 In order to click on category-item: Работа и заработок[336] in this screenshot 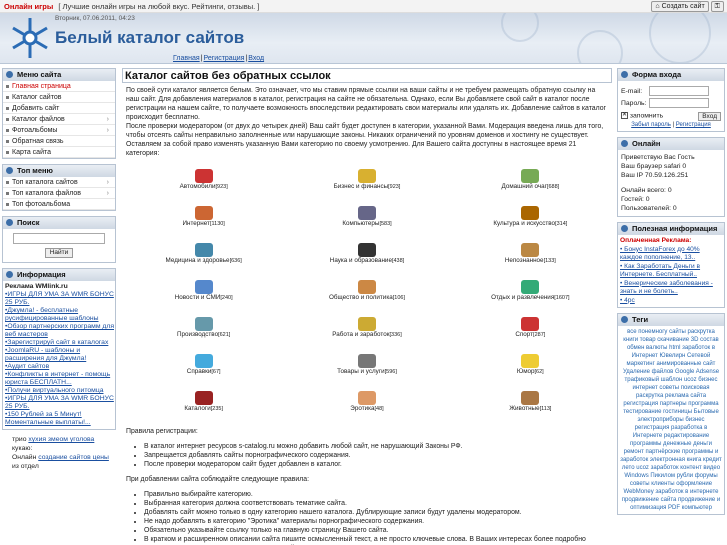, I will do `click(366, 332)`.